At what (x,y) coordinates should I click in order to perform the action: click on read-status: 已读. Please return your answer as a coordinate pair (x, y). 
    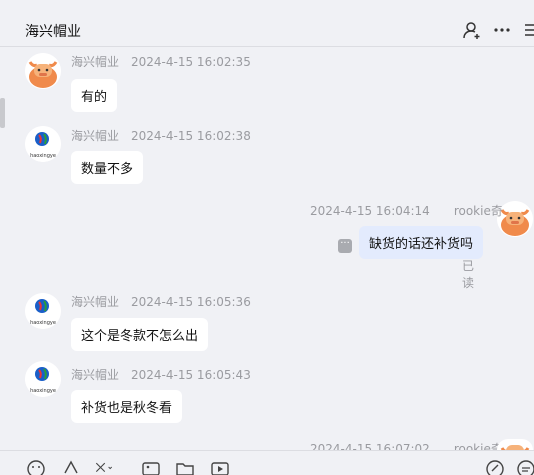
    Looking at the image, I should click on (468, 274).